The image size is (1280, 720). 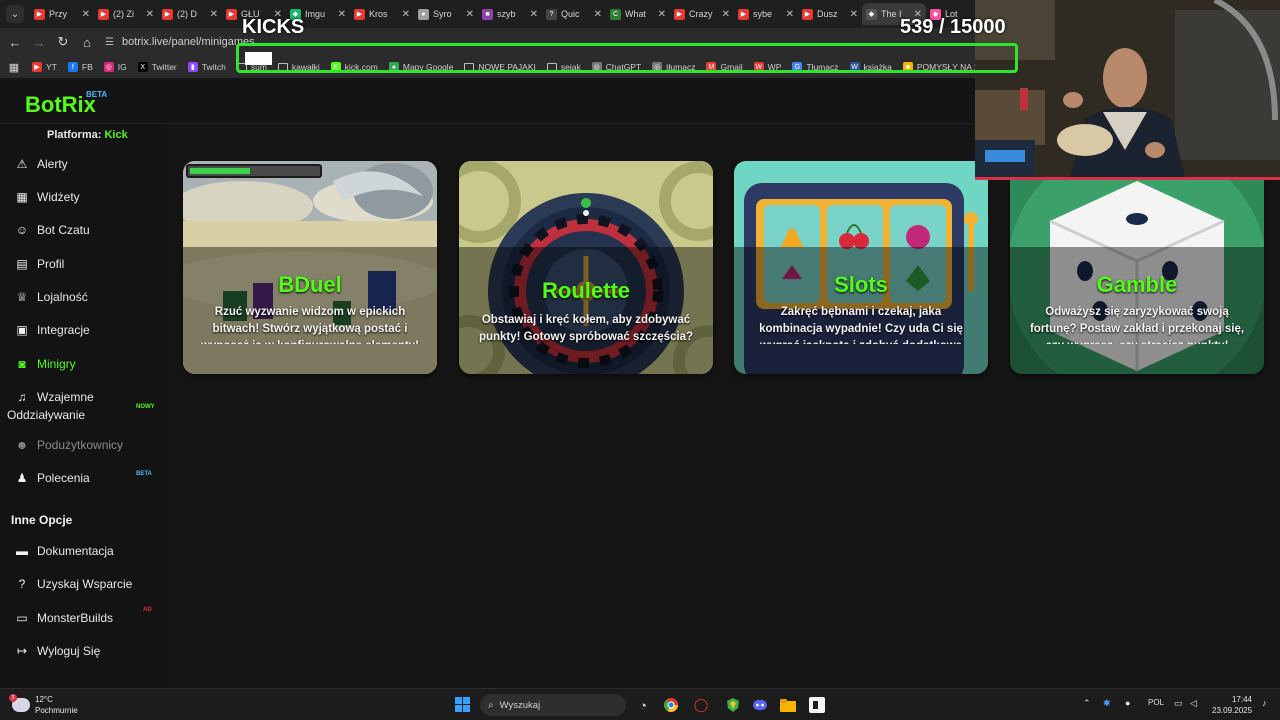 I want to click on logout-icon: ↦, so click(x=22, y=651).